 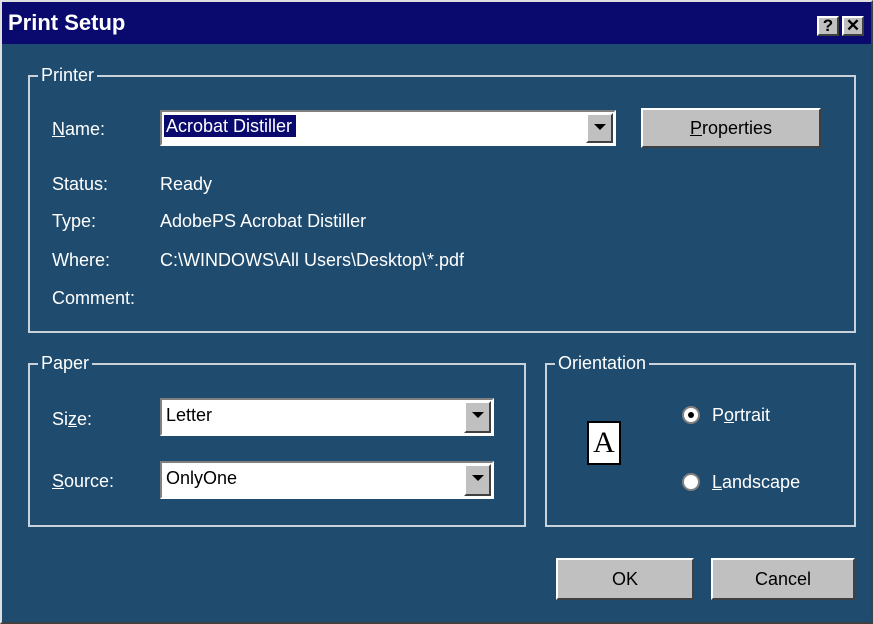 I want to click on close-button: ✕, so click(x=853, y=26).